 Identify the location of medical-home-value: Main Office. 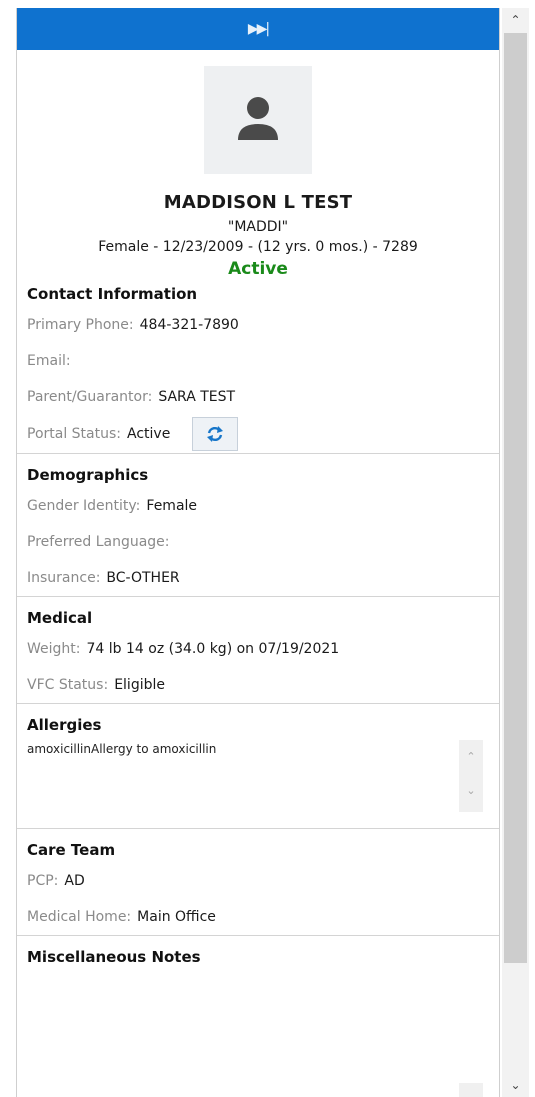
(176, 917).